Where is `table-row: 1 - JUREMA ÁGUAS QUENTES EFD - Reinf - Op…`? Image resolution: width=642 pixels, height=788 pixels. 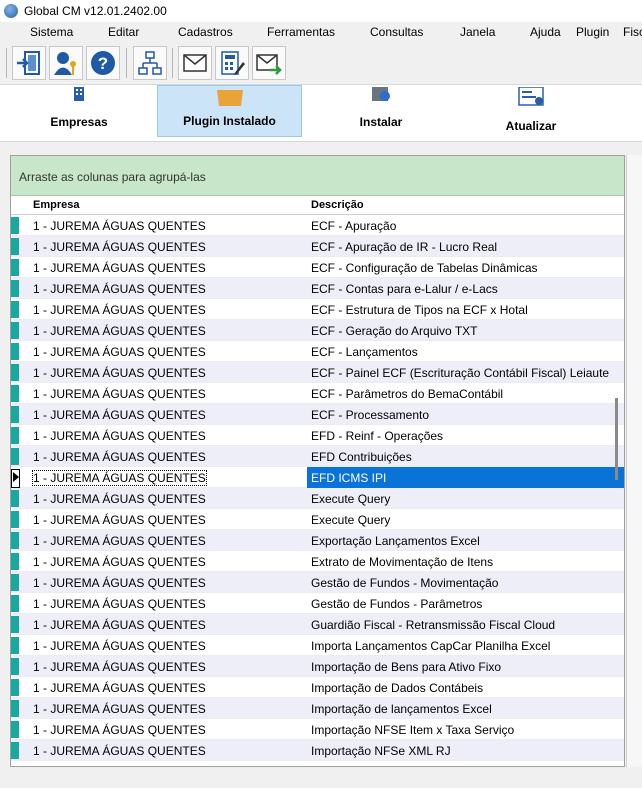 table-row: 1 - JUREMA ÁGUAS QUENTES EFD - Reinf - Op… is located at coordinates (317, 435).